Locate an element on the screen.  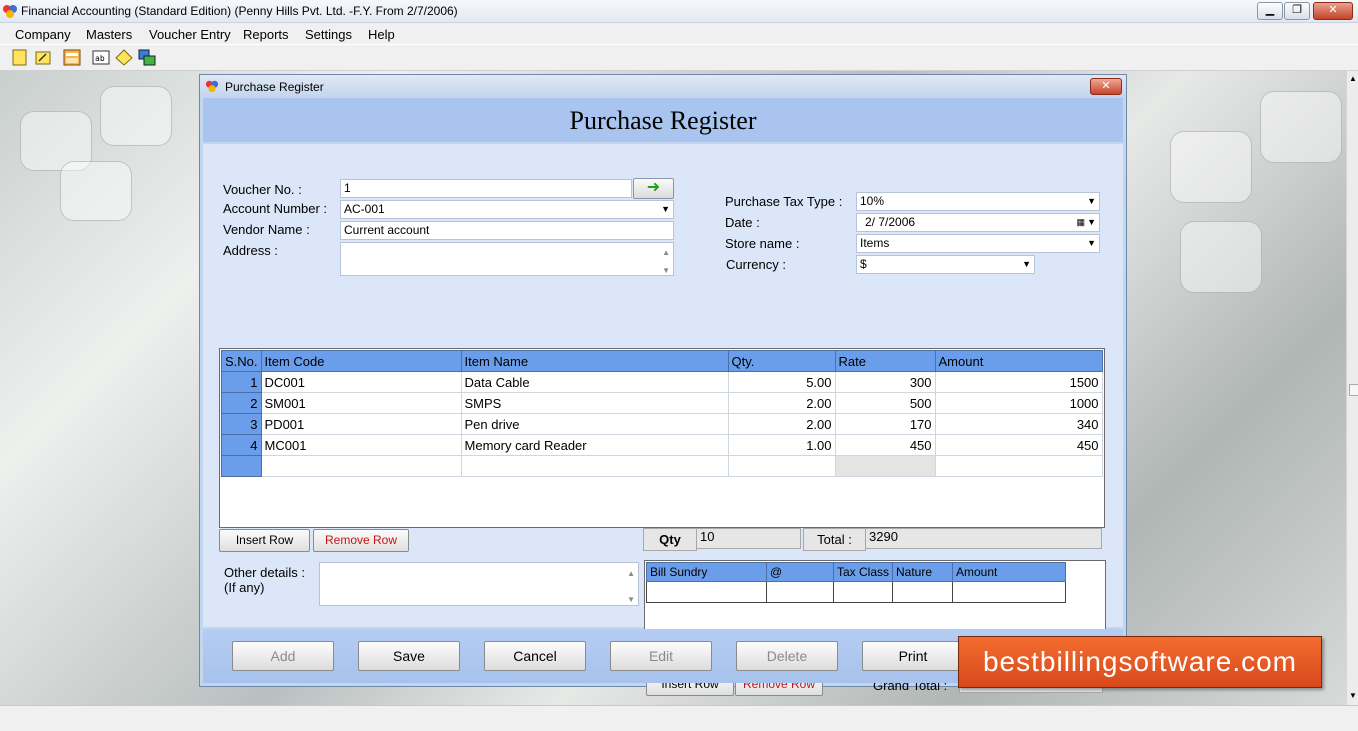
column-header: Nature is located at coordinates (922, 572).